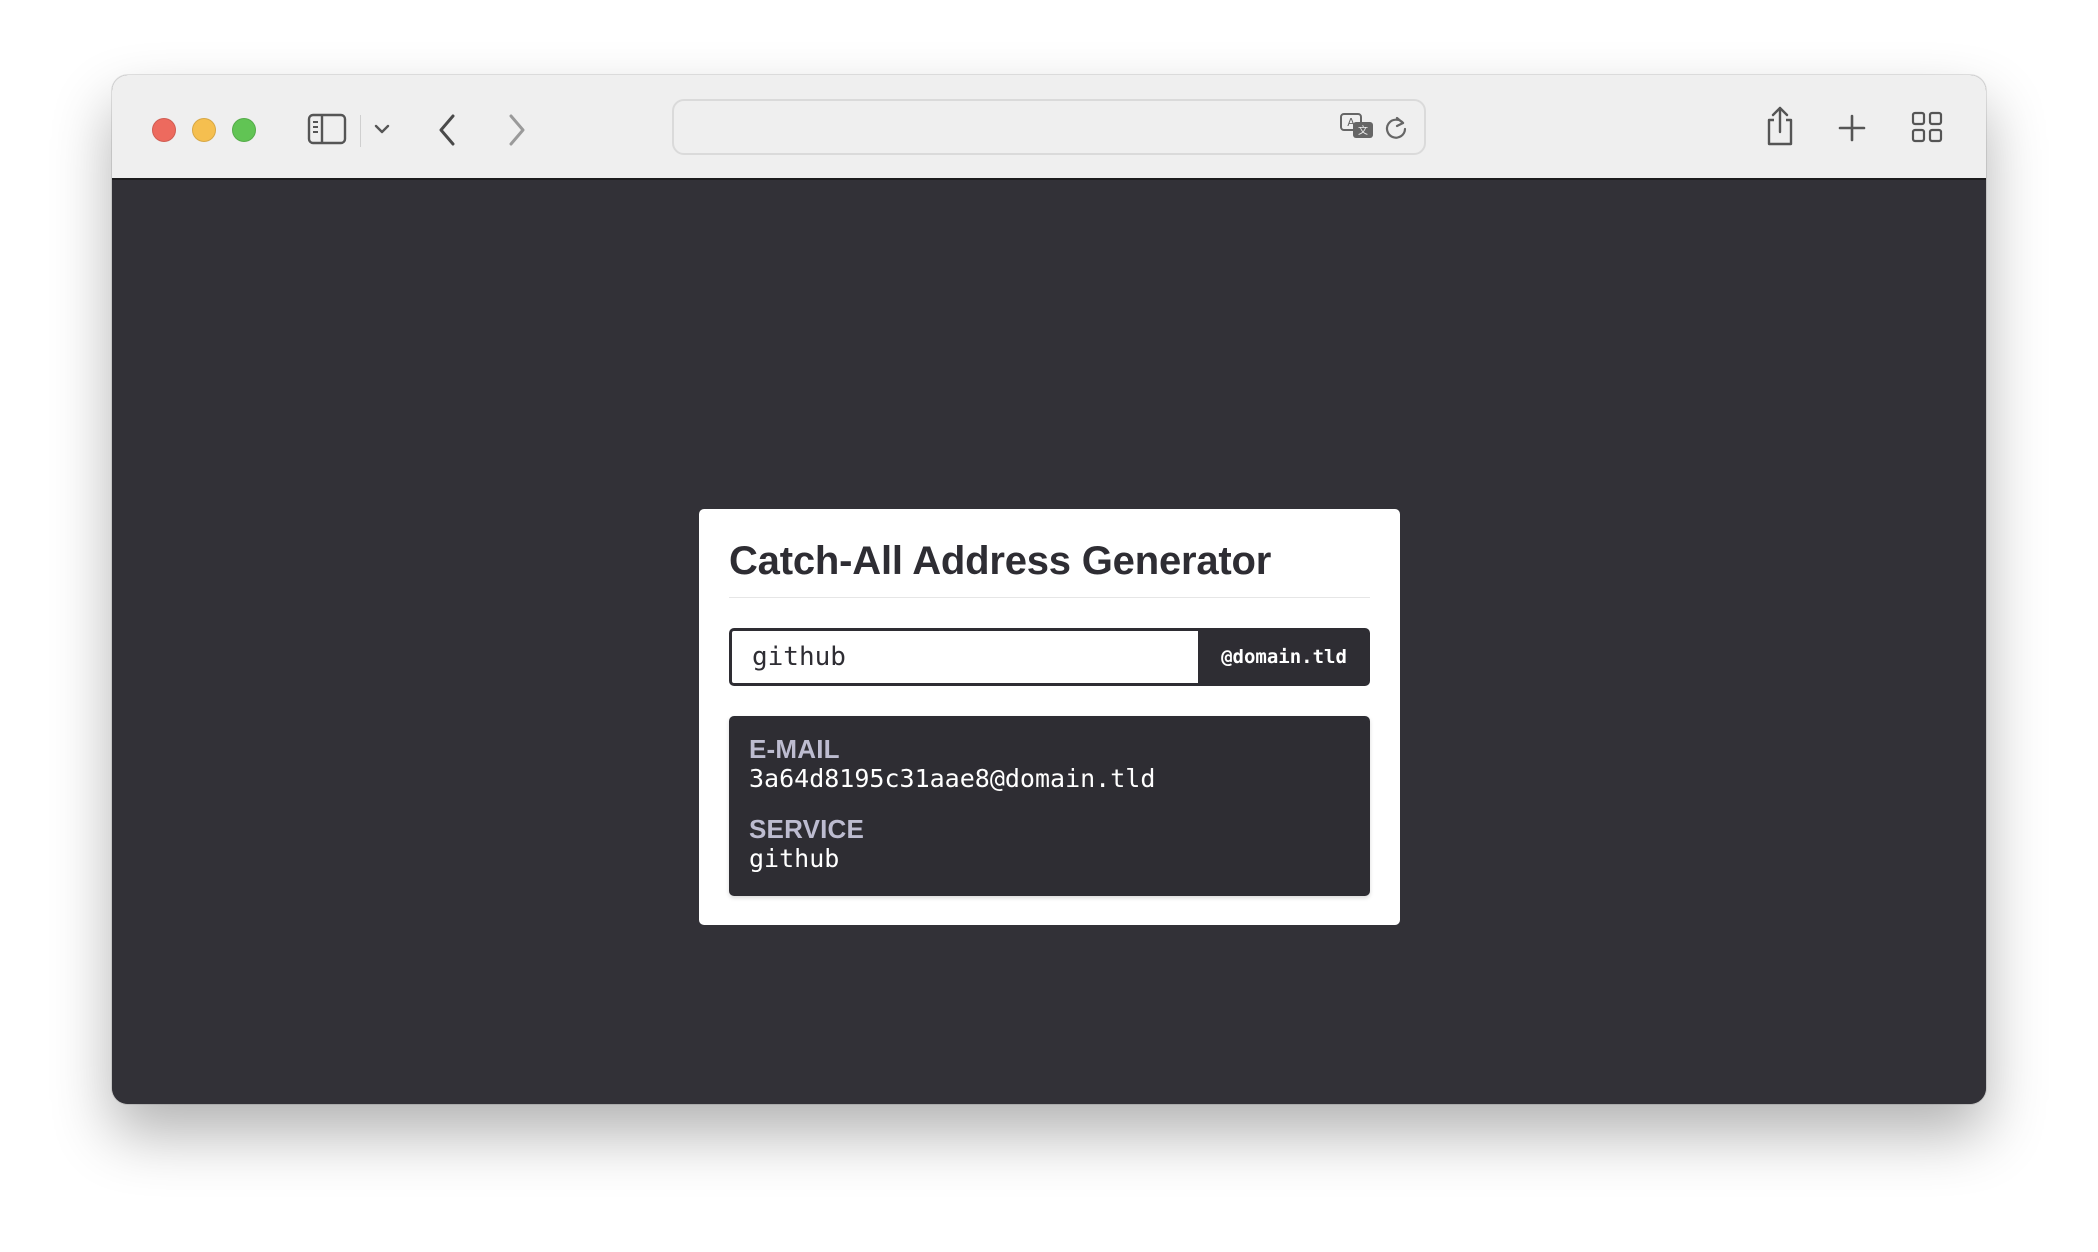 This screenshot has width=2098, height=1252. Describe the element at coordinates (1049, 779) in the screenshot. I see `email-value: 3a64d8195c31aae8@domain.tld` at that location.